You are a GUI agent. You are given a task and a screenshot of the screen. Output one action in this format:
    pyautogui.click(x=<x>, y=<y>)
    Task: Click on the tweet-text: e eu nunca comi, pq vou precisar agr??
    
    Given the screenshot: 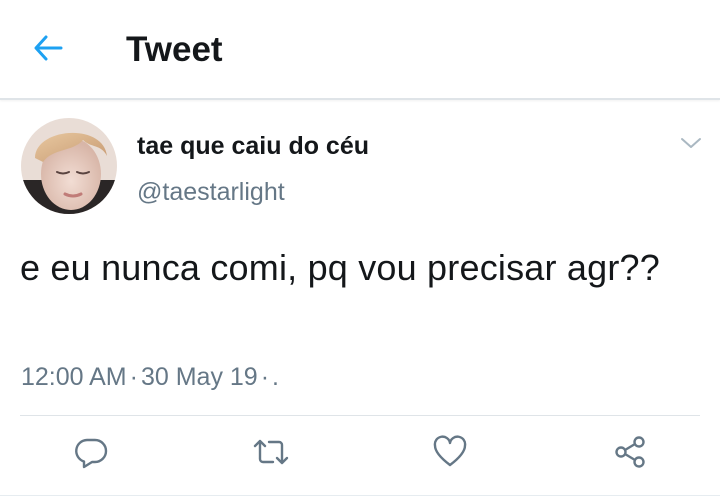 What is the action you would take?
    pyautogui.click(x=340, y=267)
    